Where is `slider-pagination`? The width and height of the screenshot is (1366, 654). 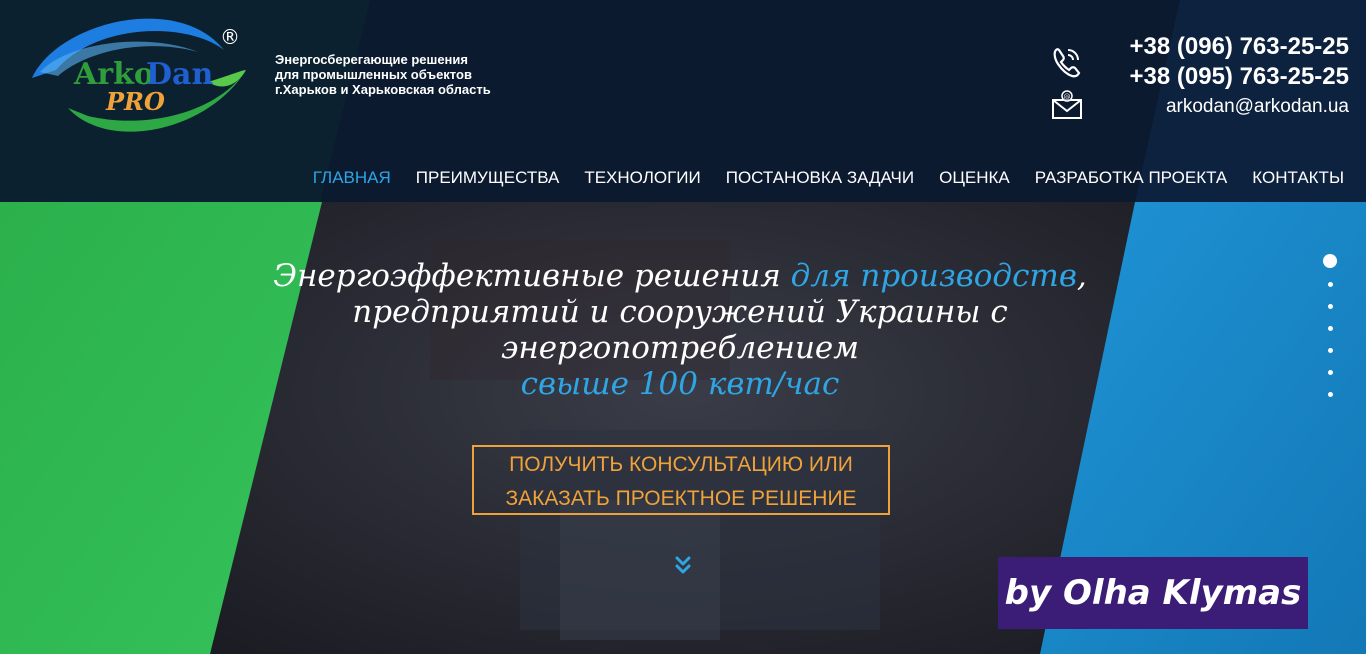 slider-pagination is located at coordinates (1332, 329).